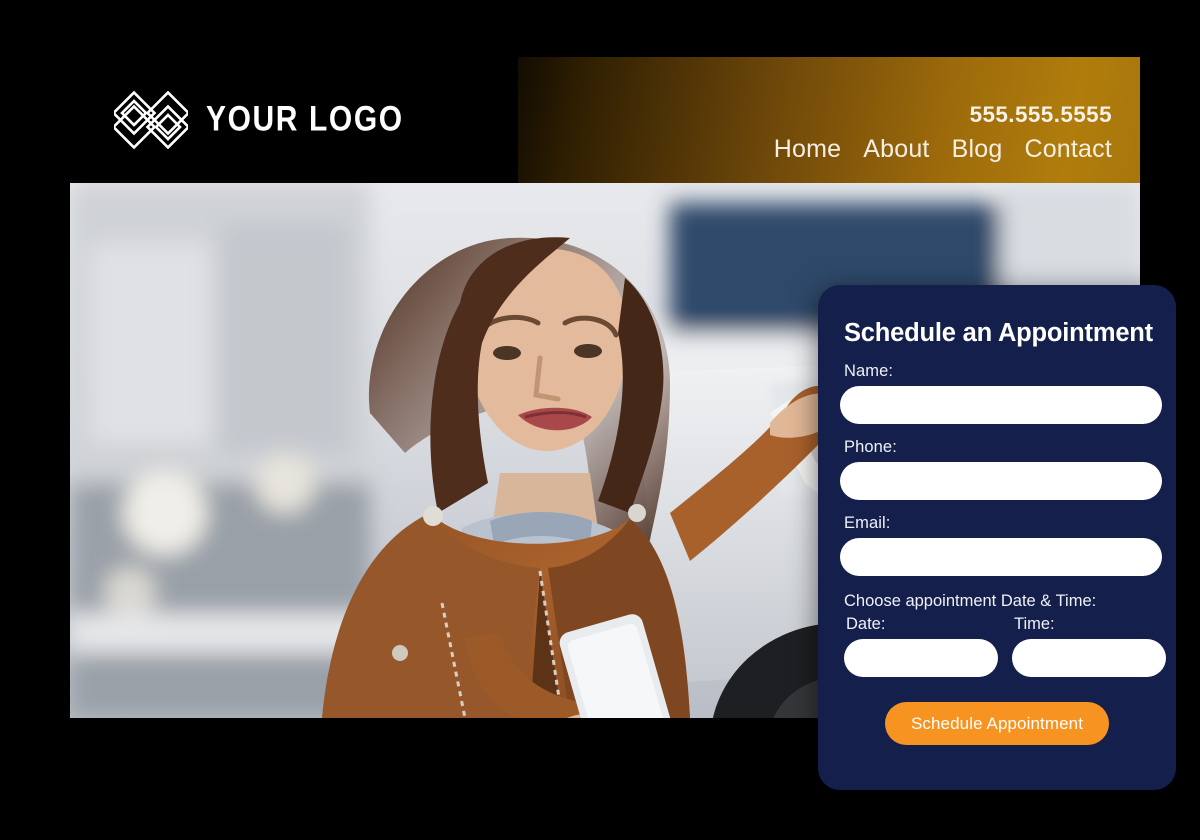  Describe the element at coordinates (869, 371) in the screenshot. I see `name-field-label: Name:` at that location.